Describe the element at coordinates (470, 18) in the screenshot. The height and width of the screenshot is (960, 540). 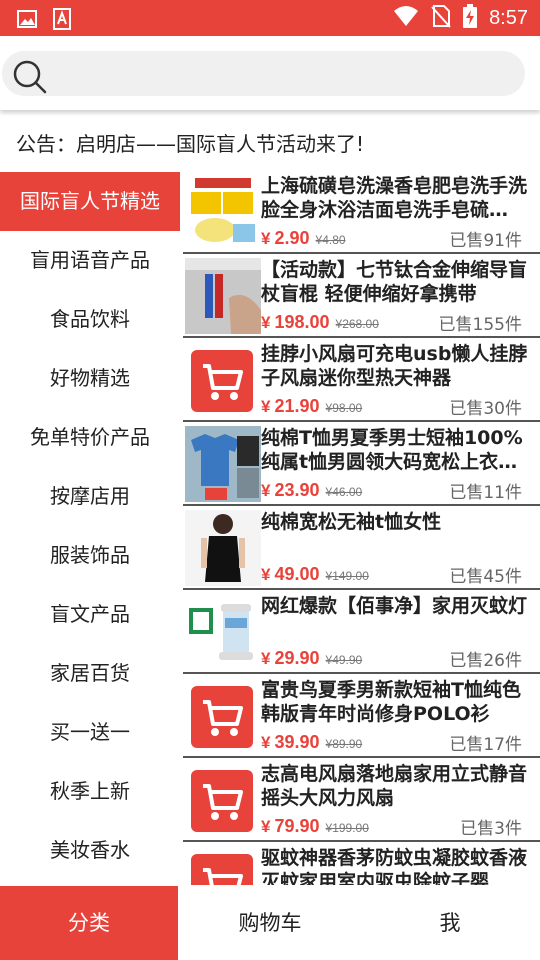
I see `battery-charging-icon` at that location.